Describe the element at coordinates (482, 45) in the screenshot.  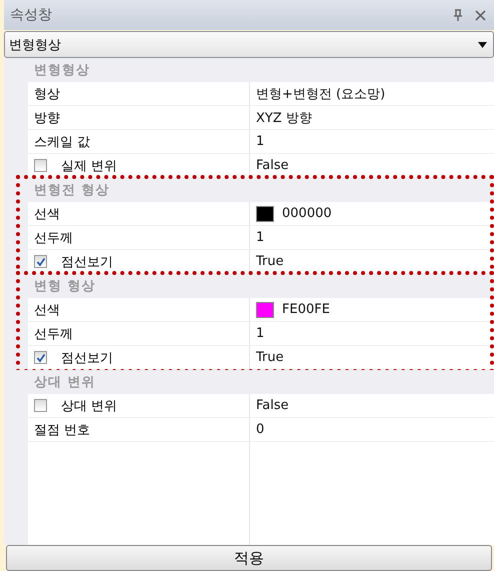
I see `dropdown-caret-icon` at that location.